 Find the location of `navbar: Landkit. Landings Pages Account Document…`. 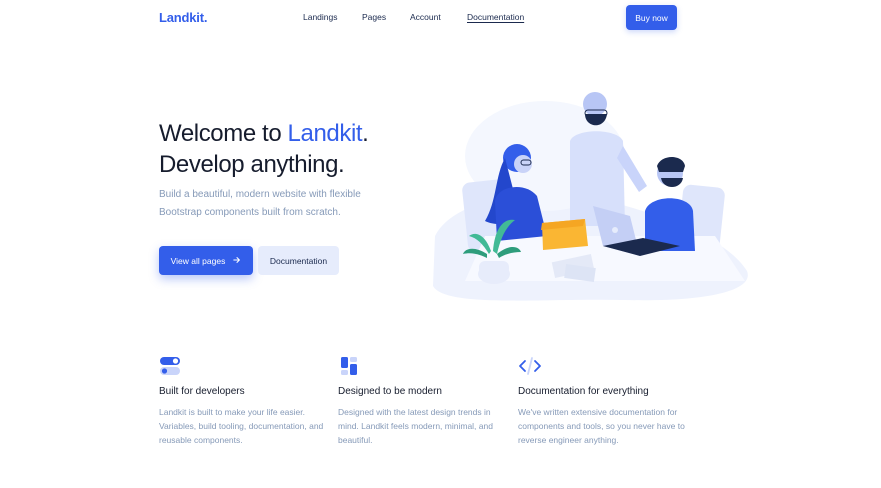

navbar: Landkit. Landings Pages Account Document… is located at coordinates (440, 18).